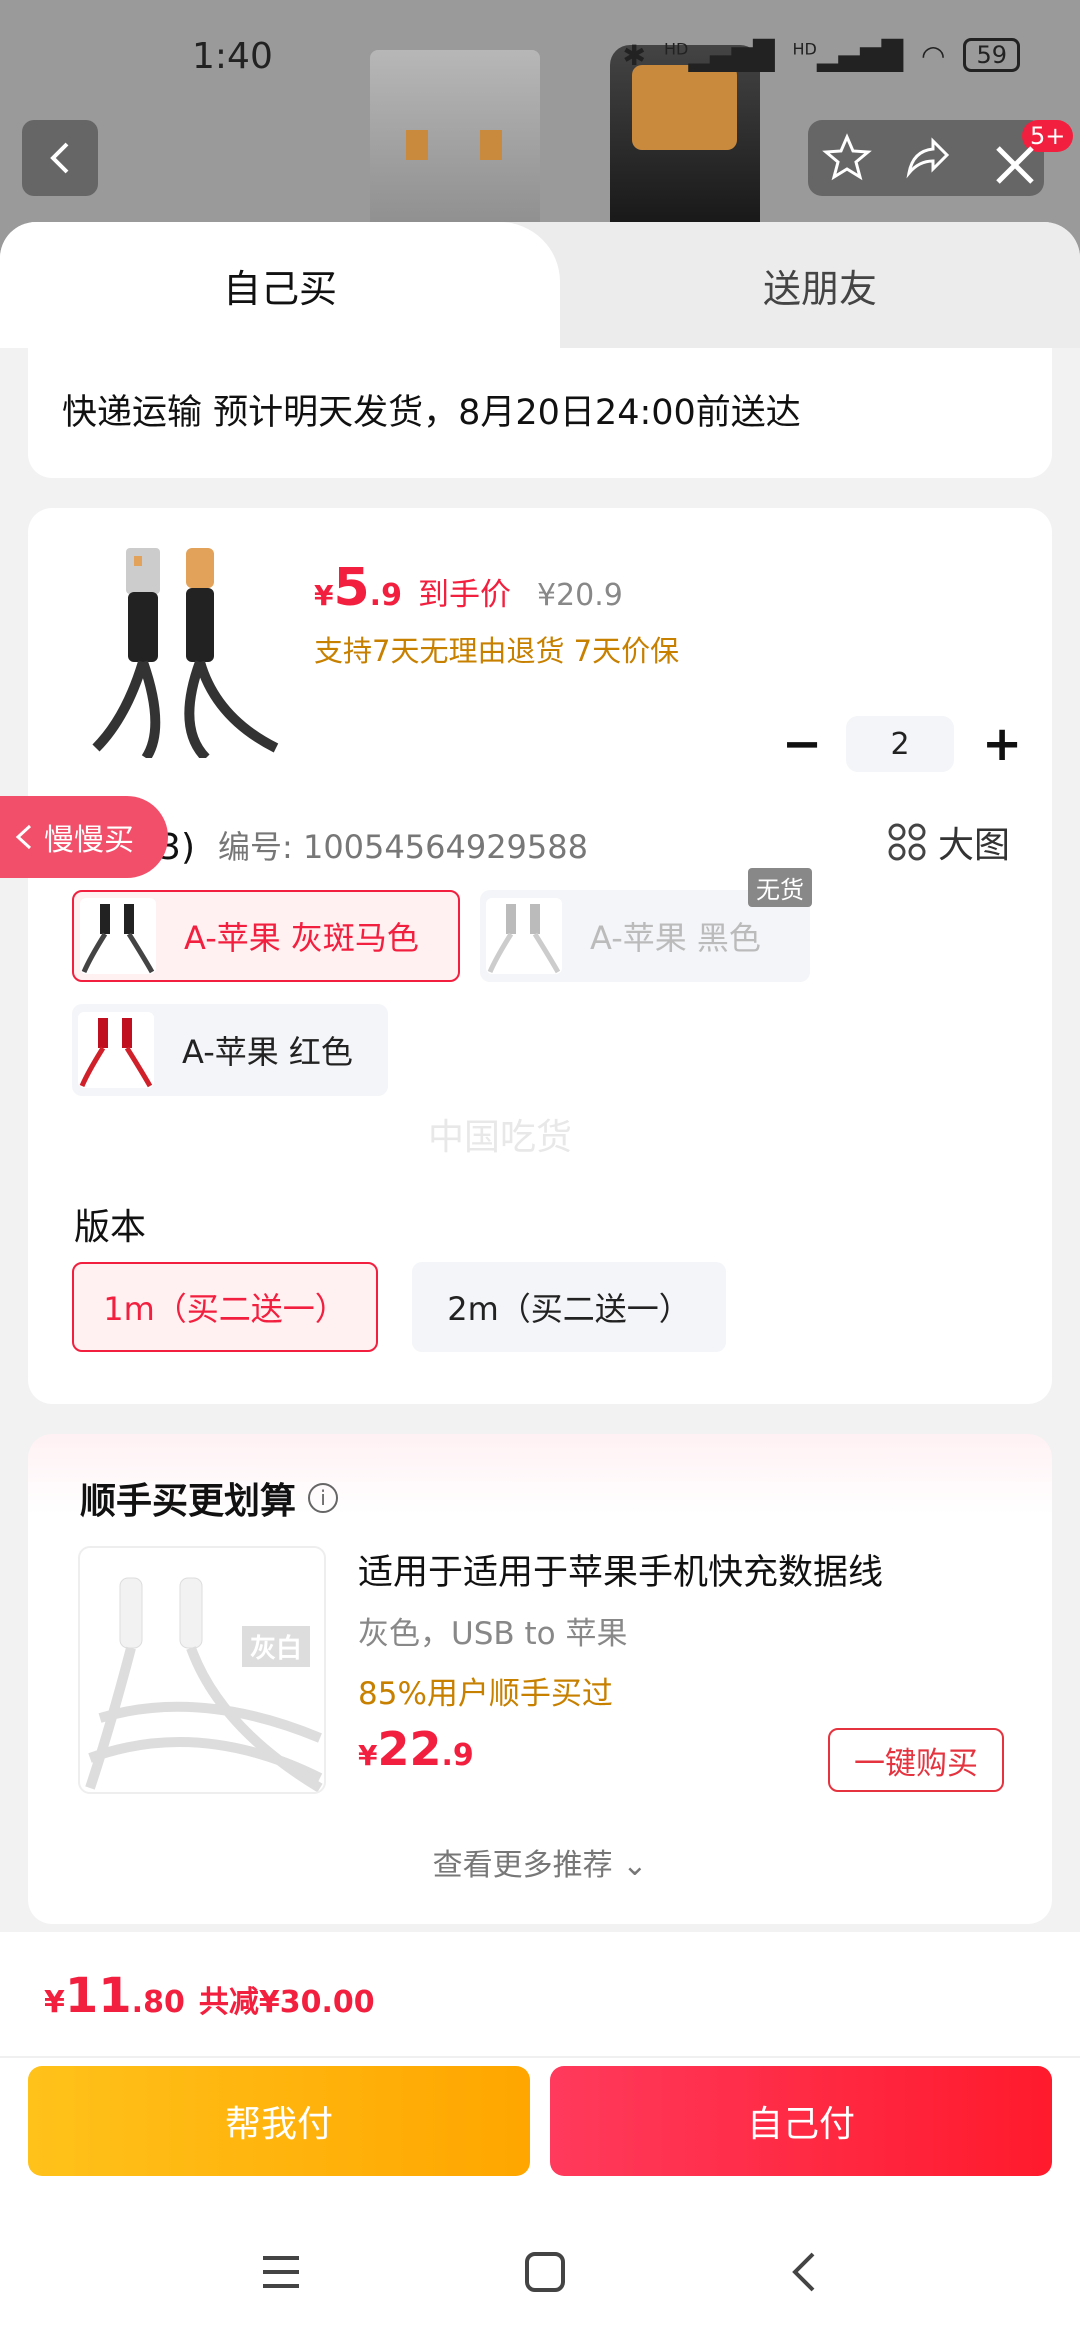  I want to click on price-line: ¥ 5 .9 到手价 ¥20.9, so click(468, 588).